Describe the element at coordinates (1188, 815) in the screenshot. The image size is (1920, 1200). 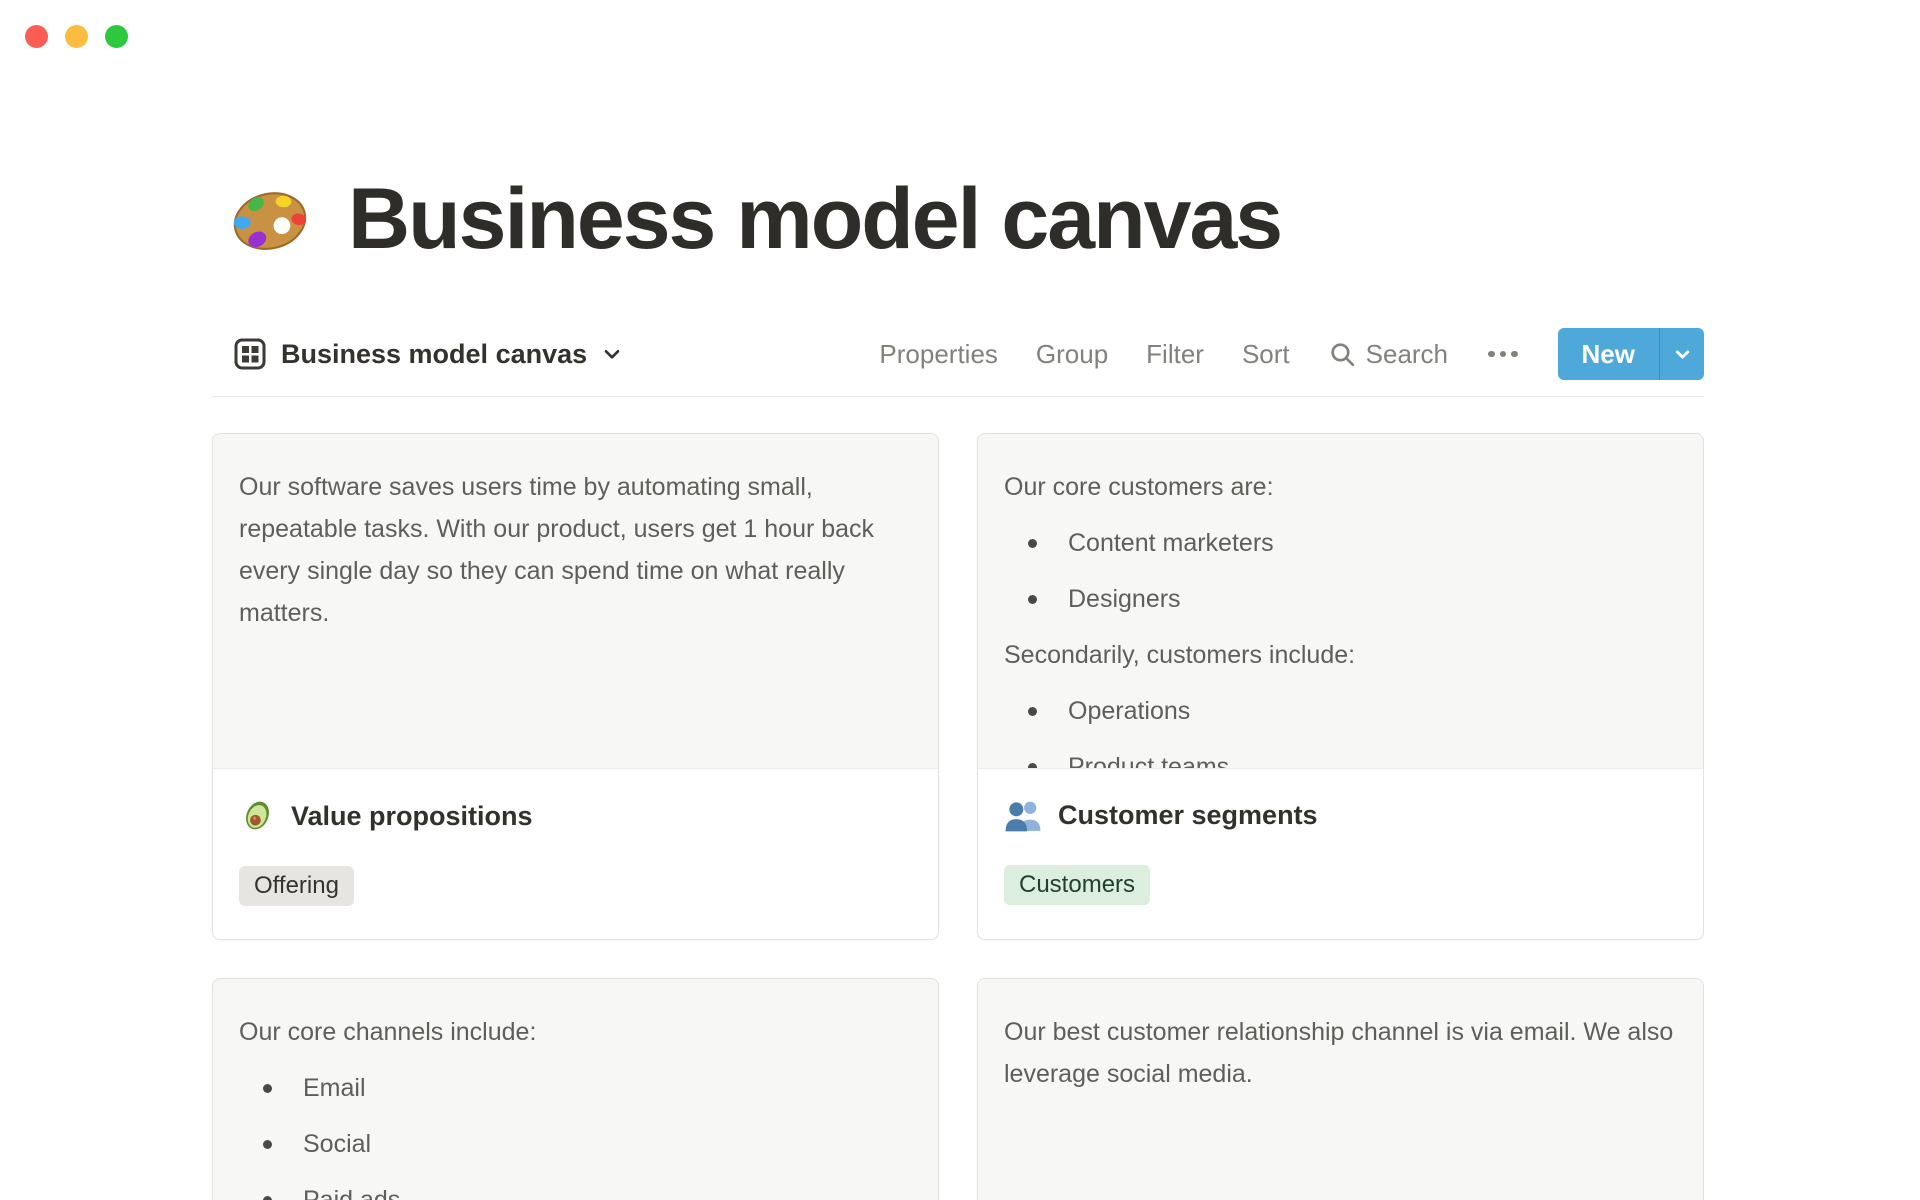
I see `card-title: Customer segments` at that location.